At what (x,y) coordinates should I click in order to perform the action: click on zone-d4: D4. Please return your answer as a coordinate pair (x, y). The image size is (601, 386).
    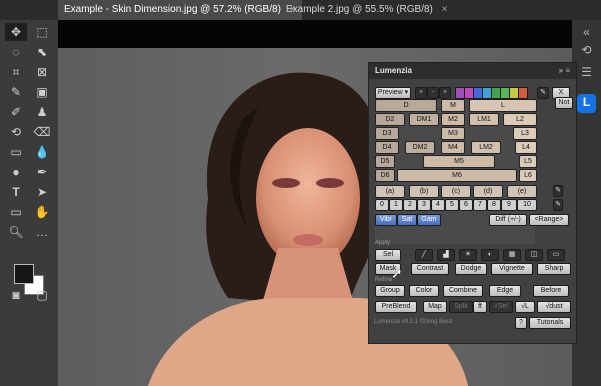
    Looking at the image, I should click on (387, 147).